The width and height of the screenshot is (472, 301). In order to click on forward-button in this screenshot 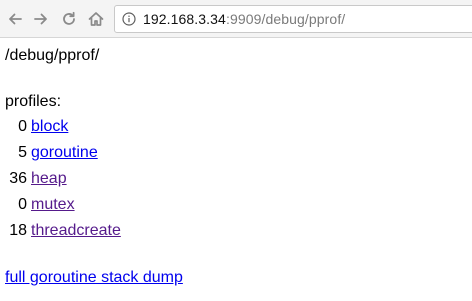, I will do `click(41, 19)`.